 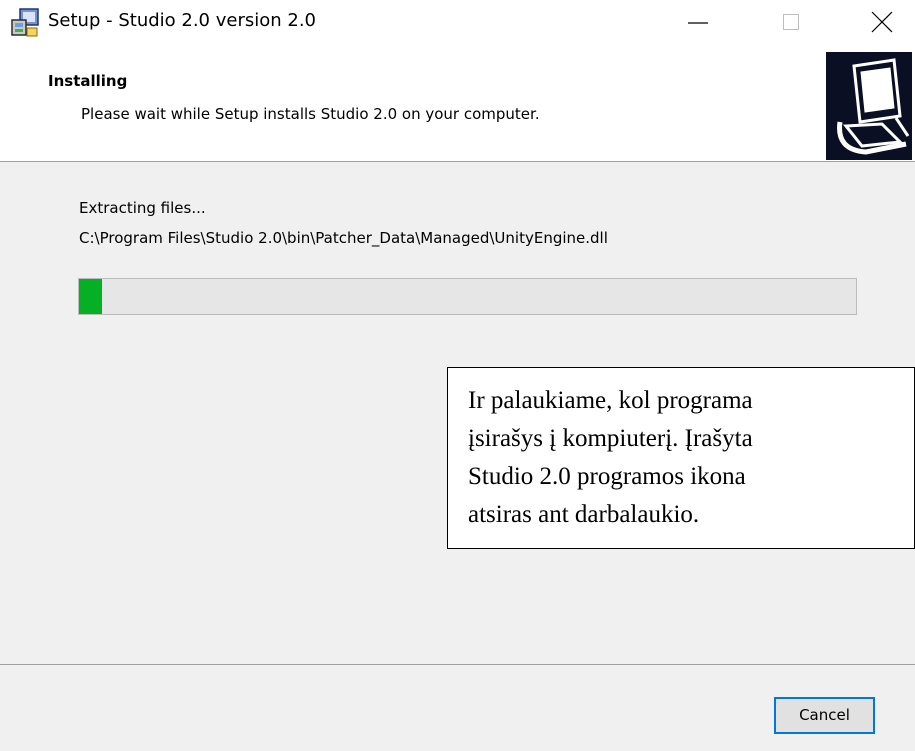 I want to click on note-line: atsiras ant darbalaukio., so click(x=584, y=514).